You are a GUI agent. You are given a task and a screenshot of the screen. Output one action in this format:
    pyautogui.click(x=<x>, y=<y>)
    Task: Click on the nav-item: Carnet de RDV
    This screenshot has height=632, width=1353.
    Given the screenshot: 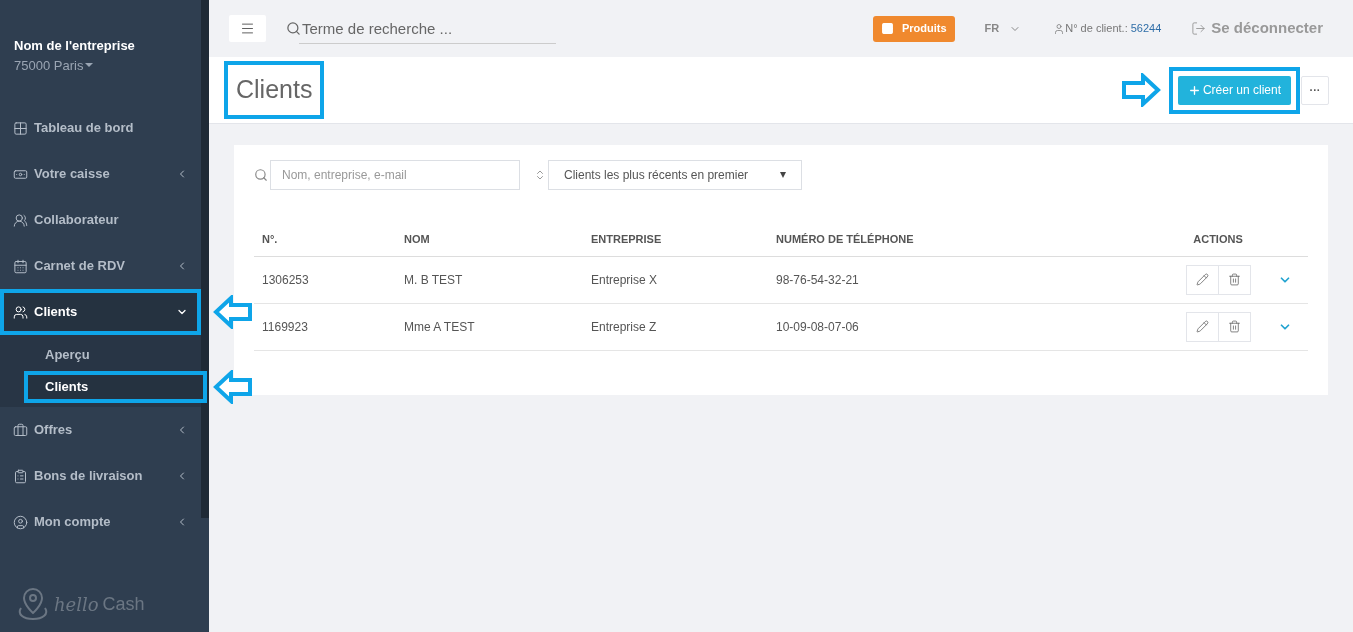 What is the action you would take?
    pyautogui.click(x=100, y=266)
    